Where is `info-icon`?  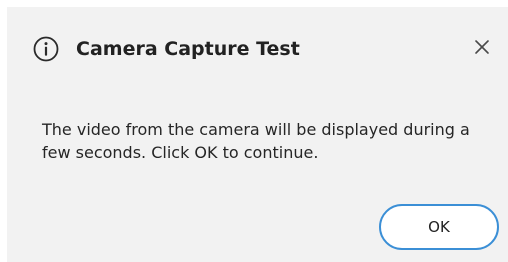
info-icon is located at coordinates (46, 49).